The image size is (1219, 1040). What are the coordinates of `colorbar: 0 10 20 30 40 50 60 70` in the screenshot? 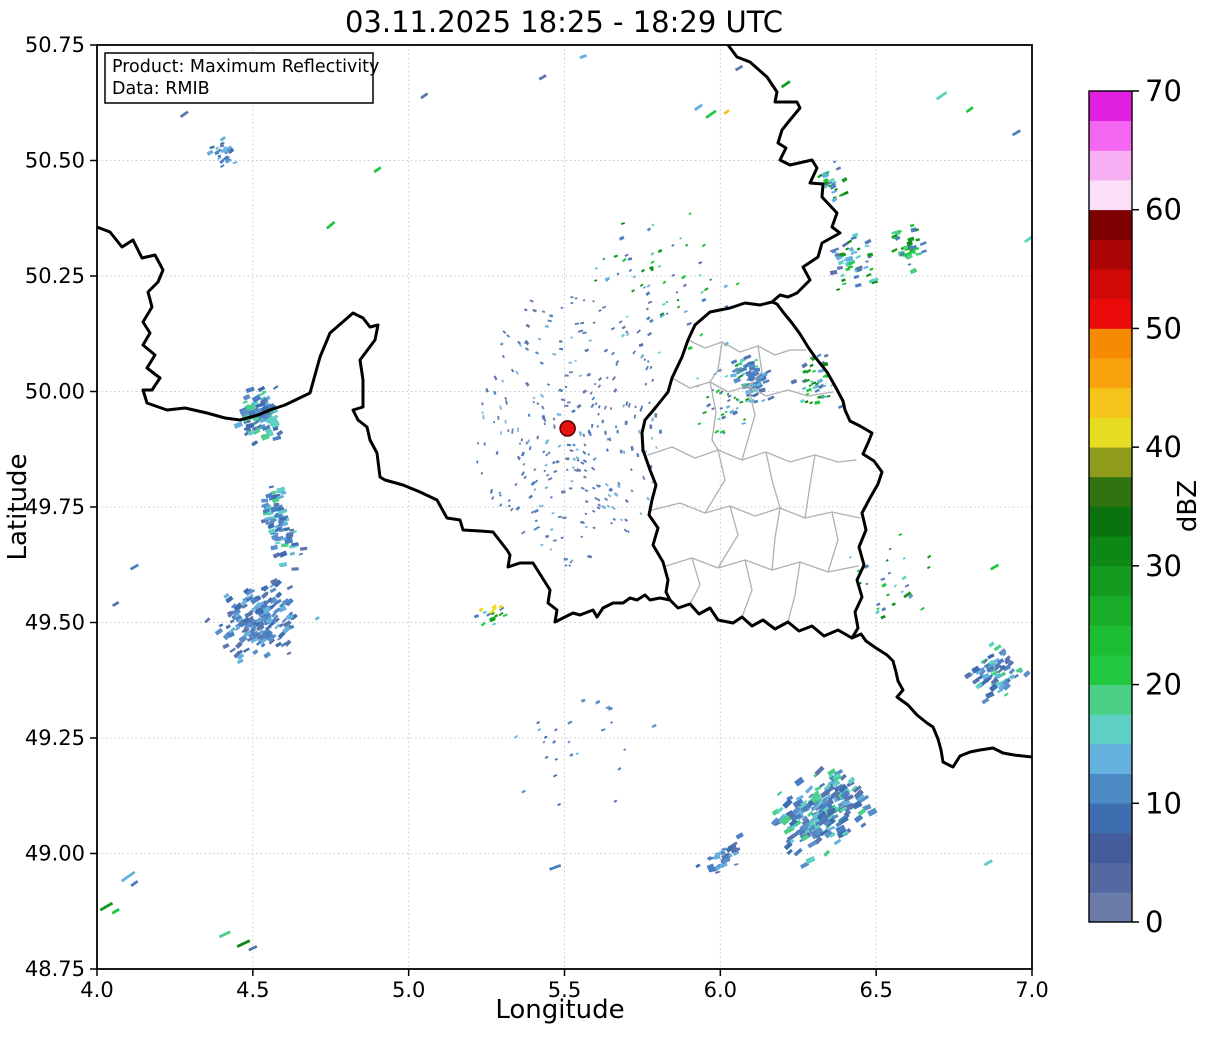 It's located at (1135, 506).